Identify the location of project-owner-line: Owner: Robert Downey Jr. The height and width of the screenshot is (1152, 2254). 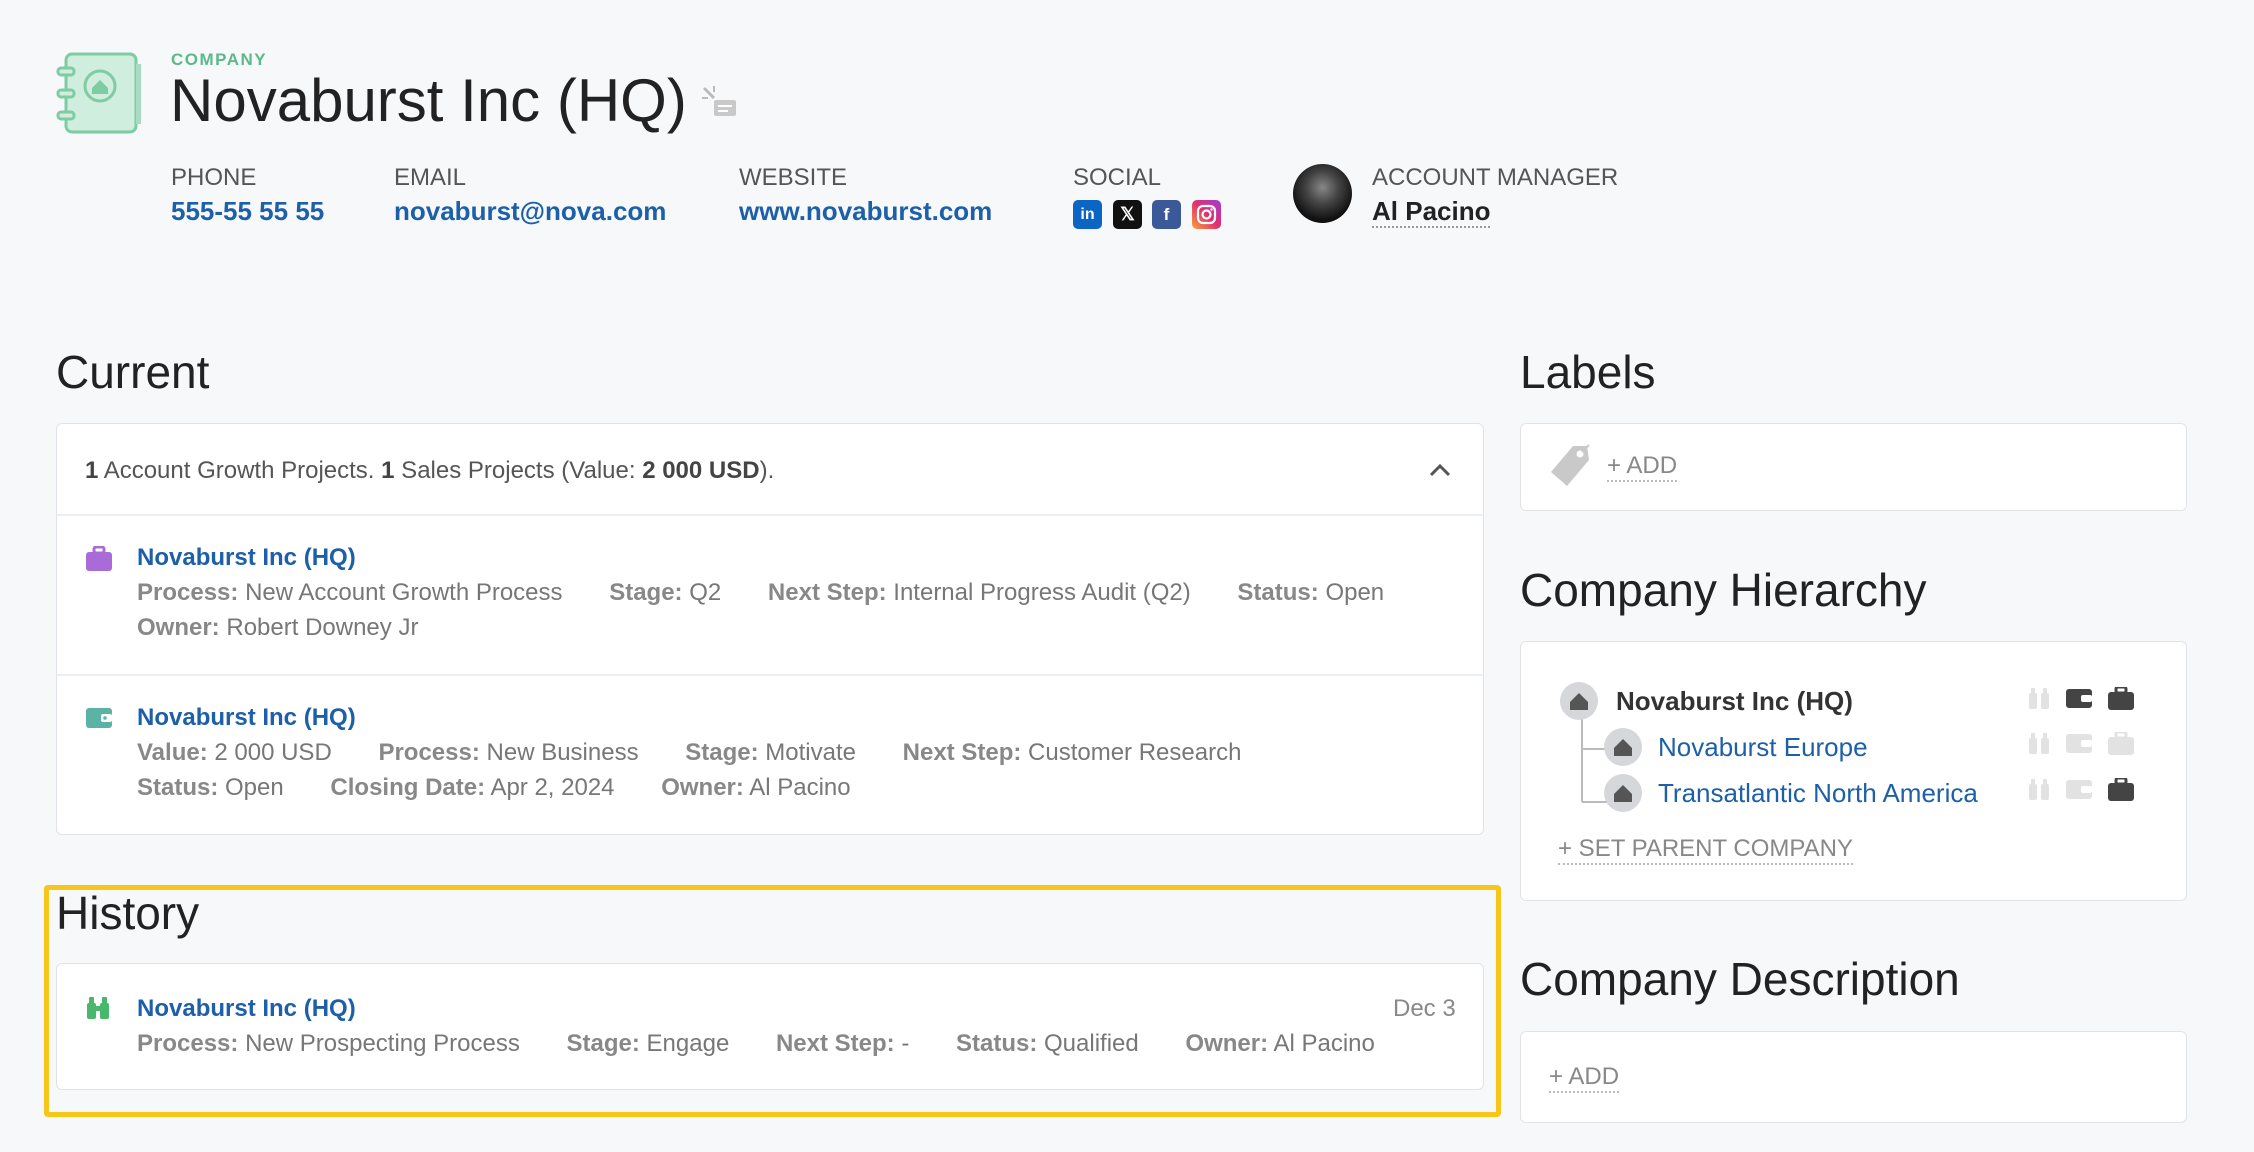
(278, 627).